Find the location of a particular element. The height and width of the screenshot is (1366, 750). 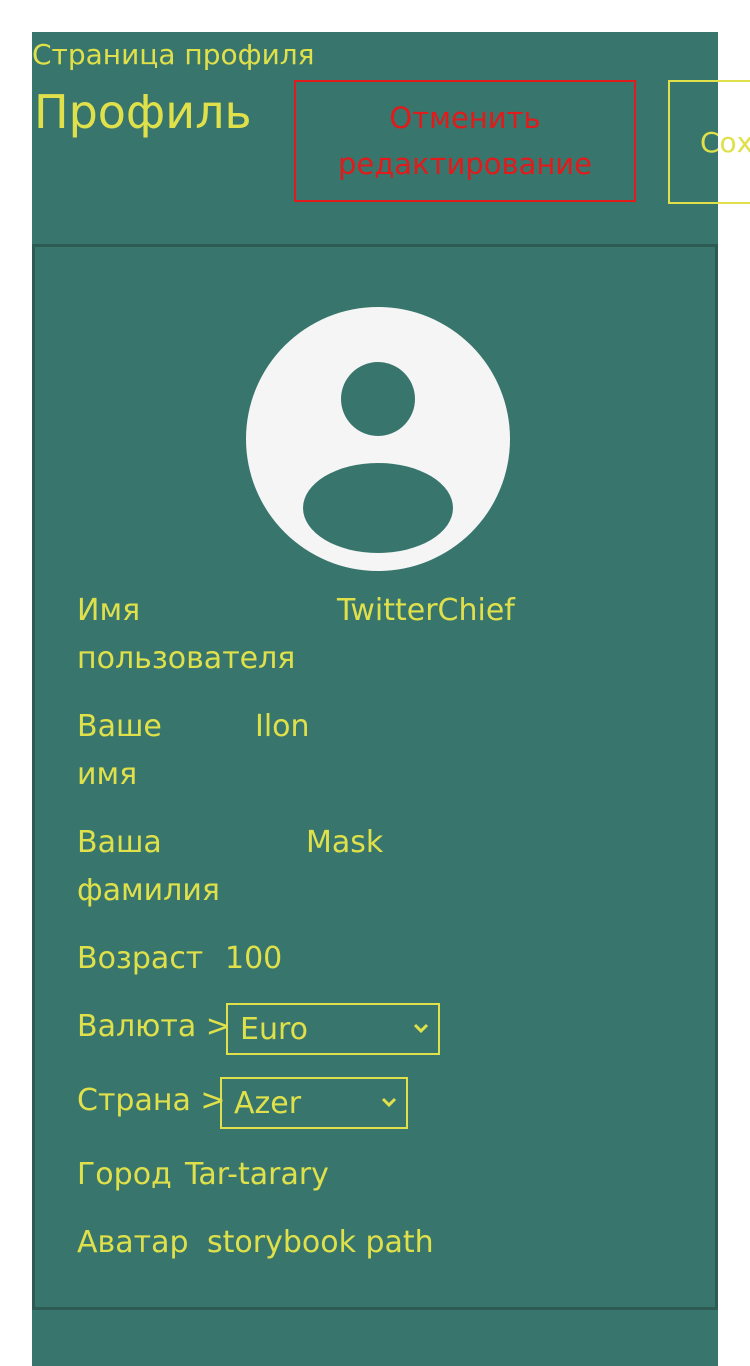

firstname-value: Ilon is located at coordinates (282, 726).